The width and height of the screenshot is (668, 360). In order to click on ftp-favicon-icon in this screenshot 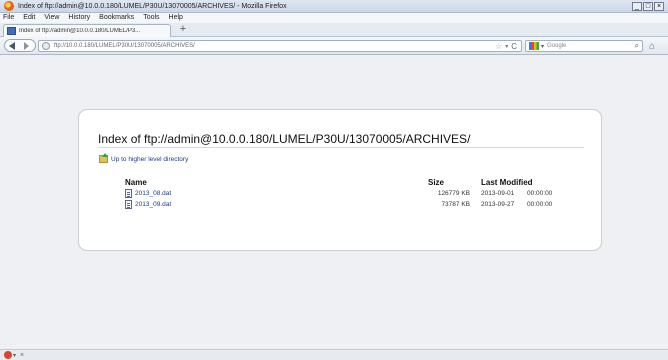, I will do `click(11, 31)`.